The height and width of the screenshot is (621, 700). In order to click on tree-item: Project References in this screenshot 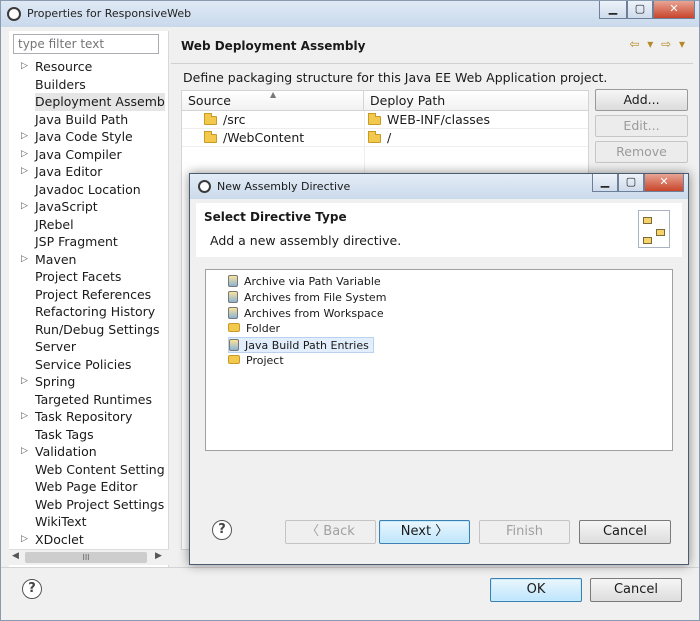, I will do `click(89, 295)`.